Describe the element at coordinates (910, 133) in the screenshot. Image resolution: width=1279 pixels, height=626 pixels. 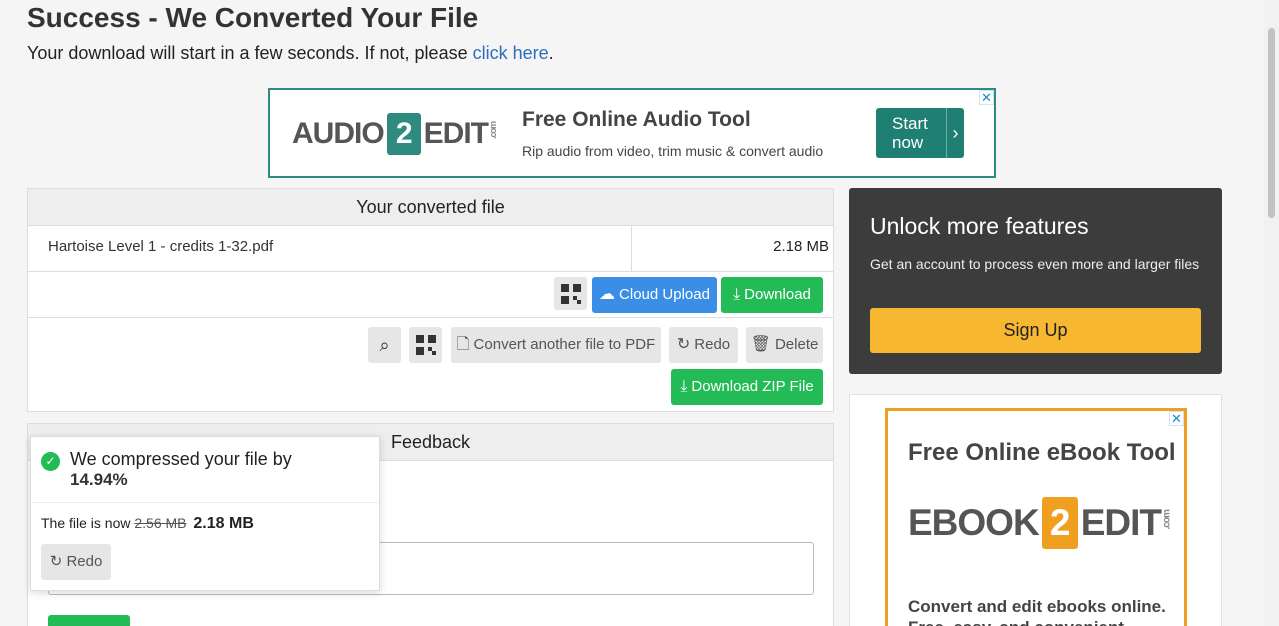
I see `ad-cta-label: Start now` at that location.